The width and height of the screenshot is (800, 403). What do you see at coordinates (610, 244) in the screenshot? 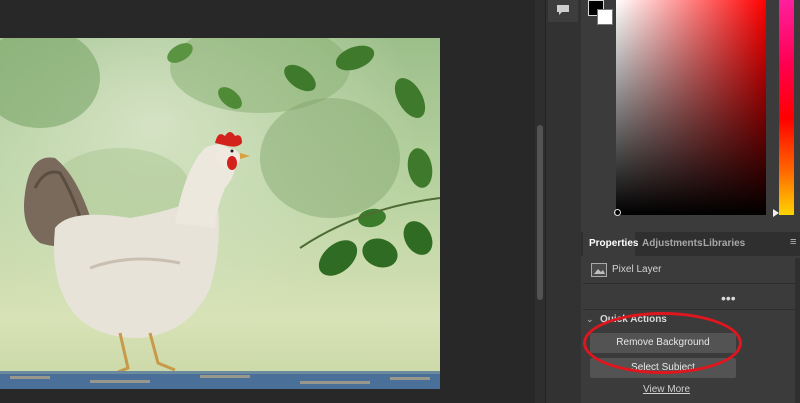
I see `tab-properties: Properties` at bounding box center [610, 244].